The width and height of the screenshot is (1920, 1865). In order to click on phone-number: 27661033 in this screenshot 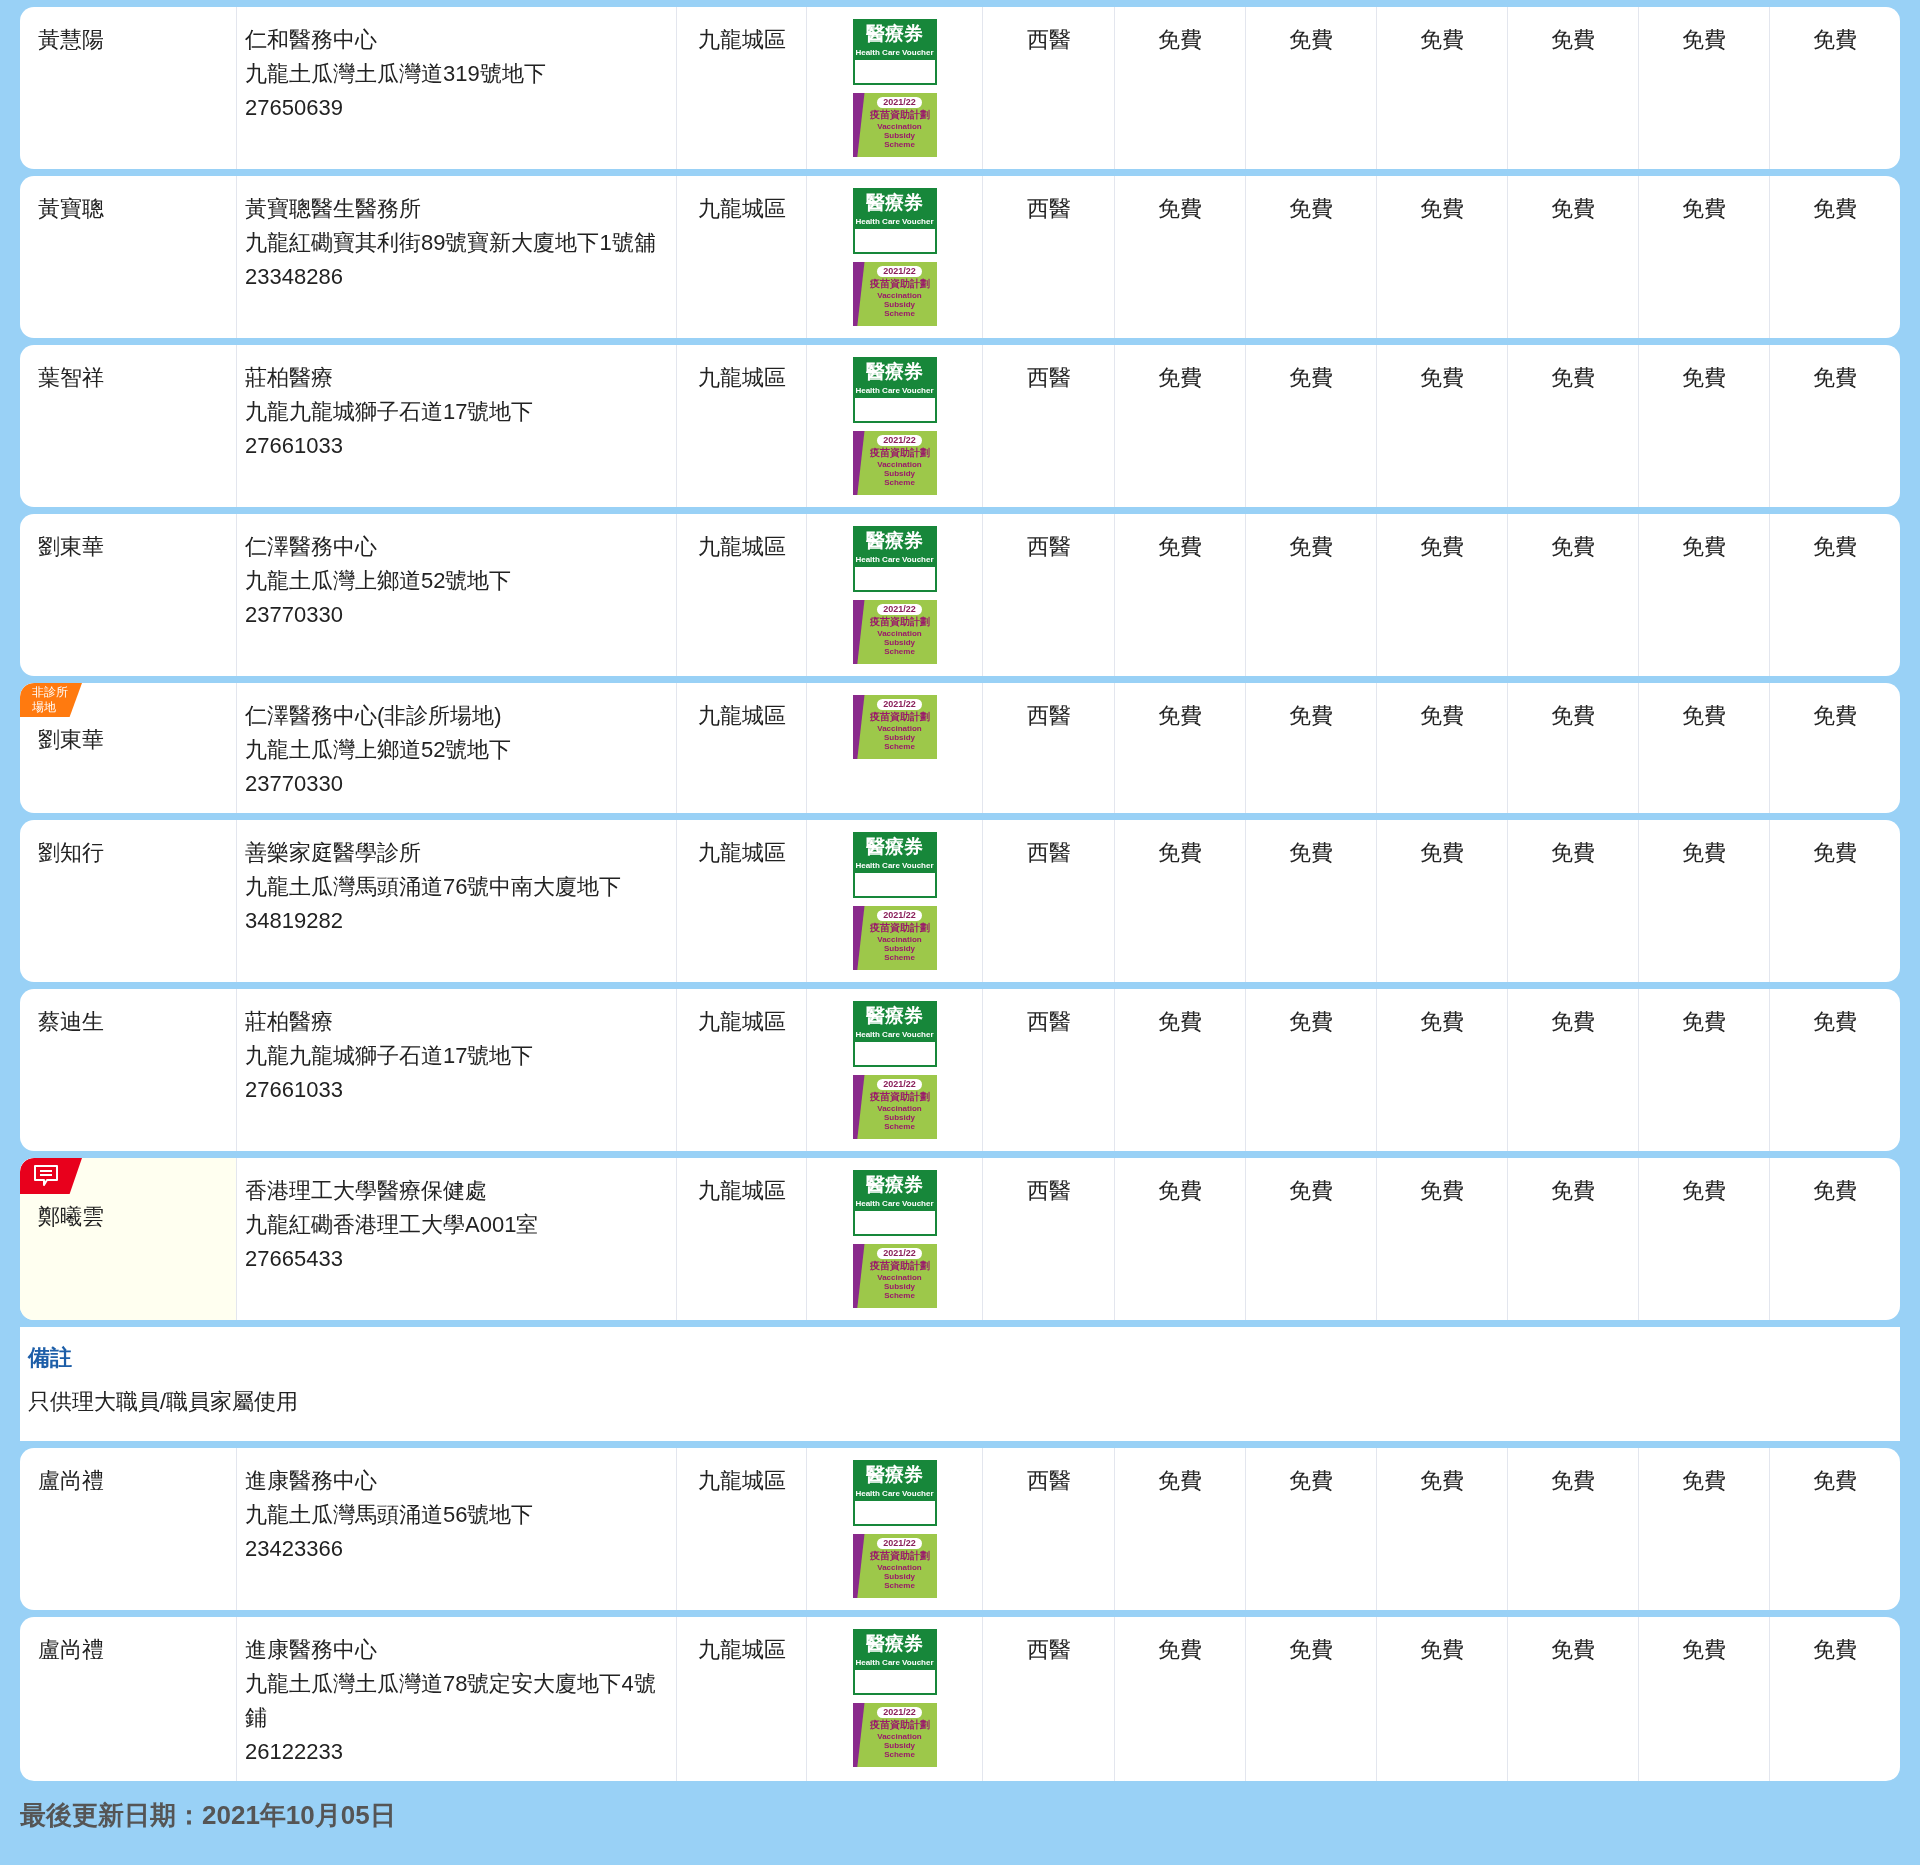, I will do `click(294, 1090)`.